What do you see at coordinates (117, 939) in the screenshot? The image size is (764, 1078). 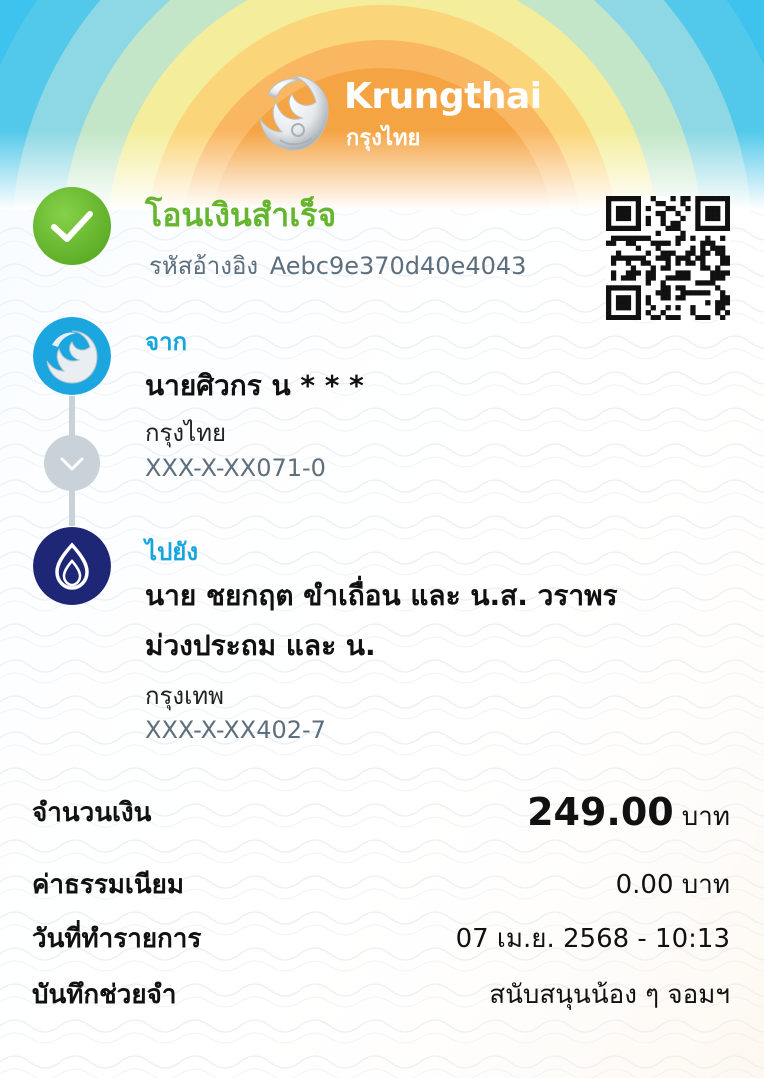 I see `date-label: วันที่ทำรายการ` at bounding box center [117, 939].